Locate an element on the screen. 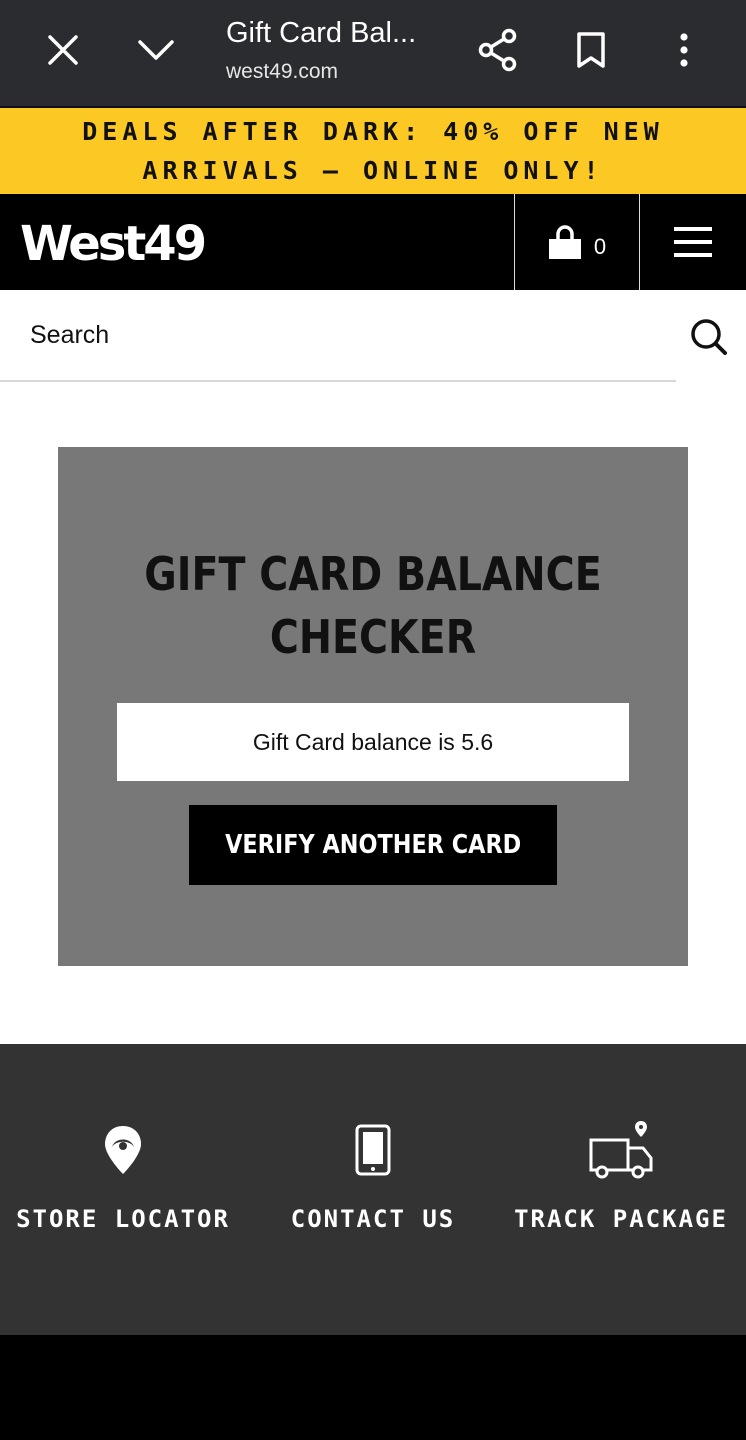  close-icon is located at coordinates (63, 50).